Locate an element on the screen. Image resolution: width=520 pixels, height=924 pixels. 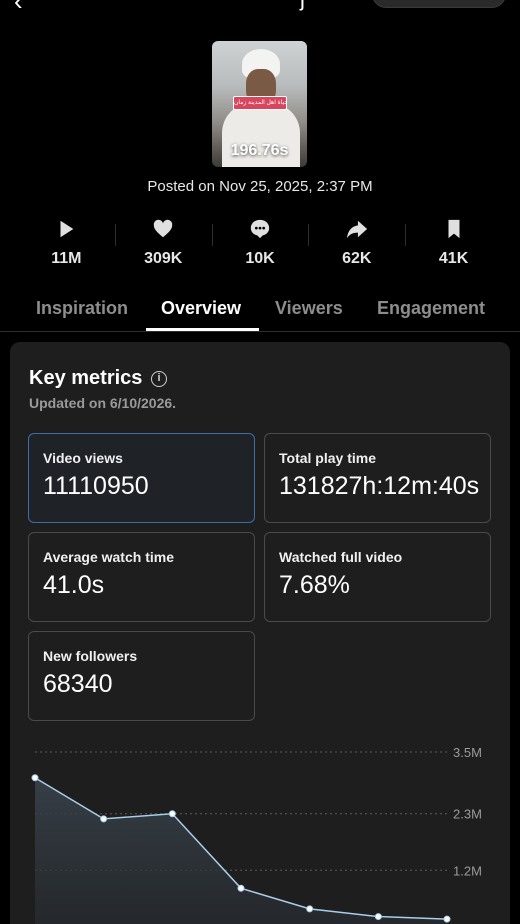
info-icon: i is located at coordinates (159, 379).